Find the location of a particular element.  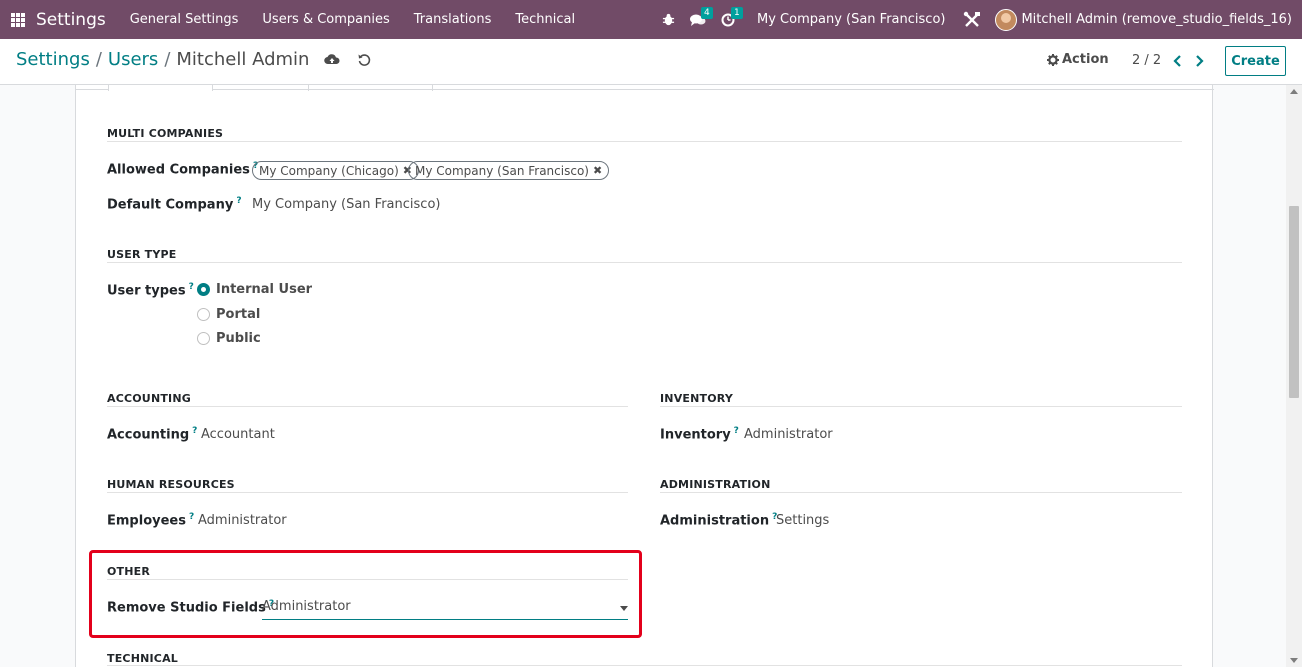

activity-badge: 1 is located at coordinates (737, 13).